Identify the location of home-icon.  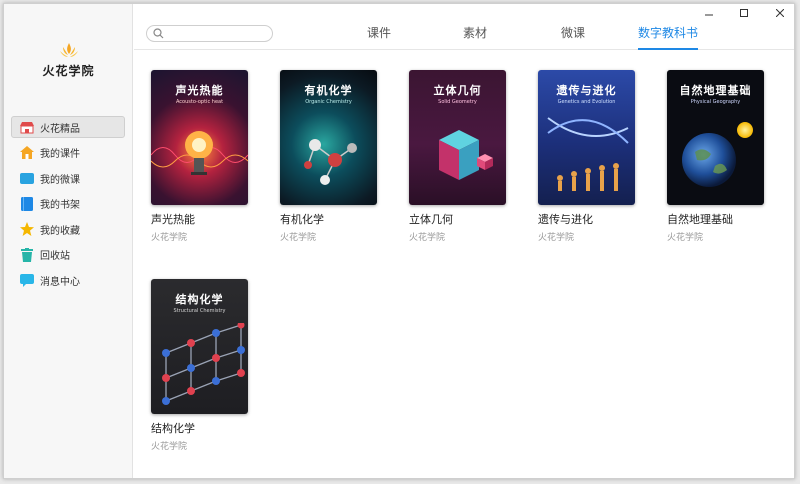
(27, 153).